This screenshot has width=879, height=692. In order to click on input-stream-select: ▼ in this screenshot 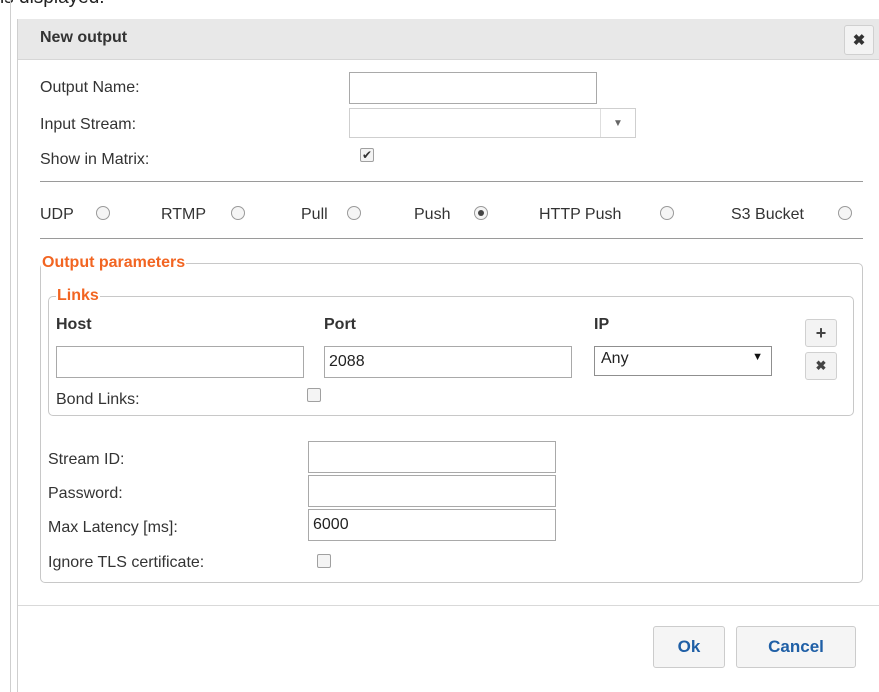, I will do `click(492, 123)`.